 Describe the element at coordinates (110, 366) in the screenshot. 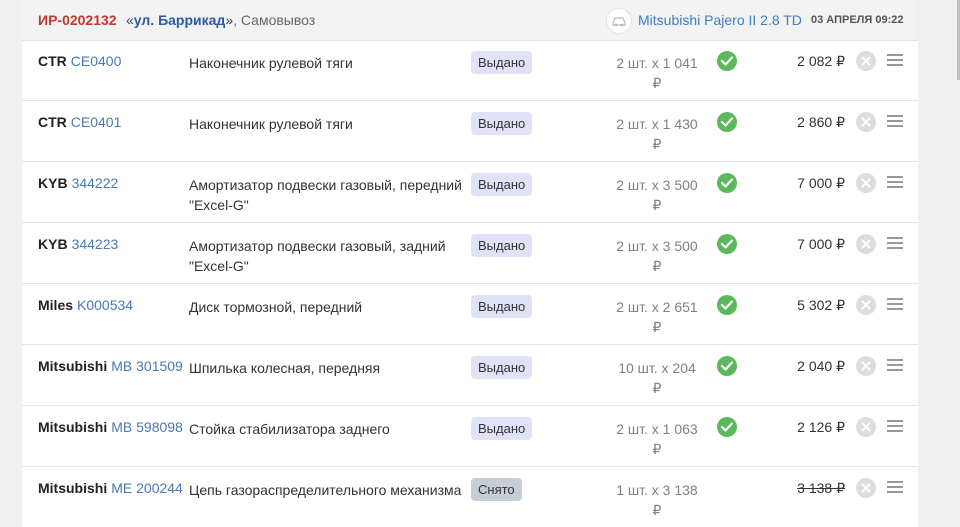

I see `item-brand: Mitsubishi MB 301509` at that location.